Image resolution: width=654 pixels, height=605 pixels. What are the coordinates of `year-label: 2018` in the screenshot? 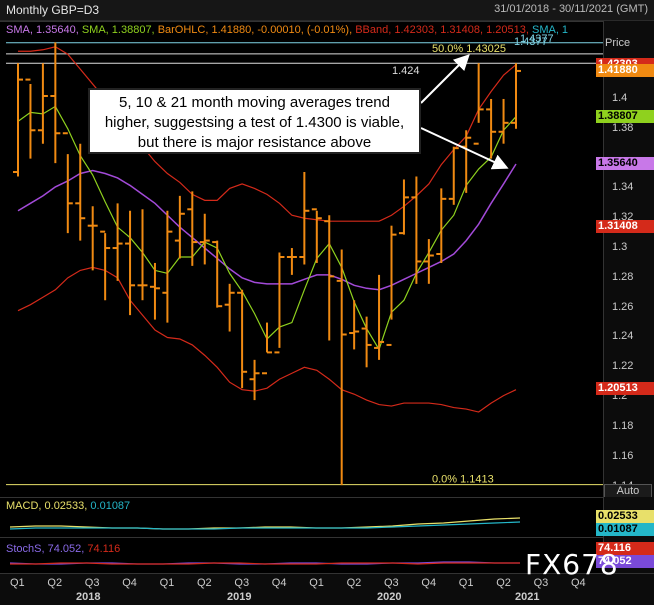 It's located at (88, 597).